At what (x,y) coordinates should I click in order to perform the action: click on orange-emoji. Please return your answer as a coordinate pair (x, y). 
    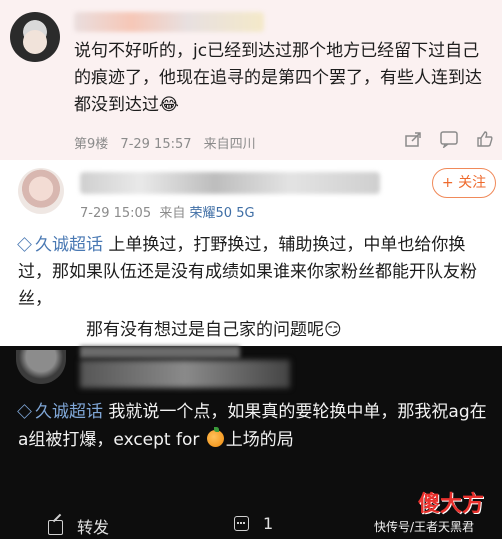
    Looking at the image, I should click on (215, 437).